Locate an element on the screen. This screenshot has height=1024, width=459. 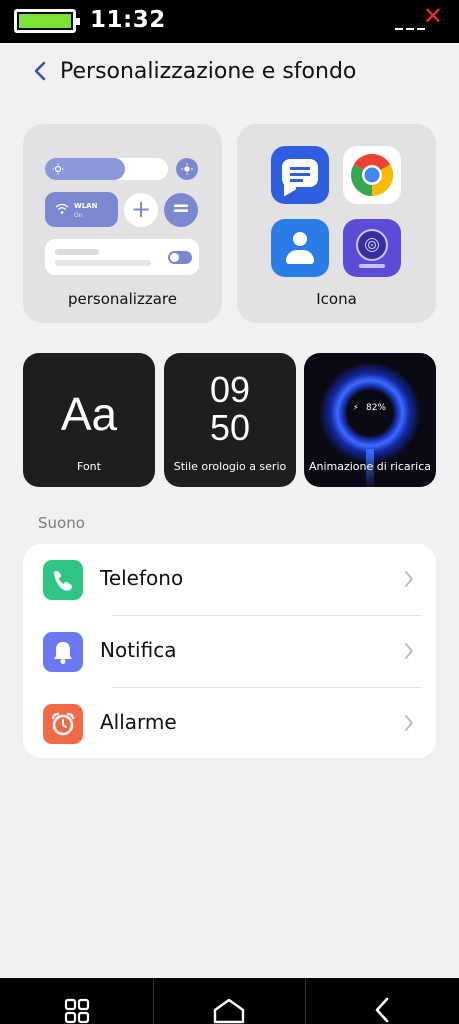
recent-apps-button is located at coordinates (76, 1001).